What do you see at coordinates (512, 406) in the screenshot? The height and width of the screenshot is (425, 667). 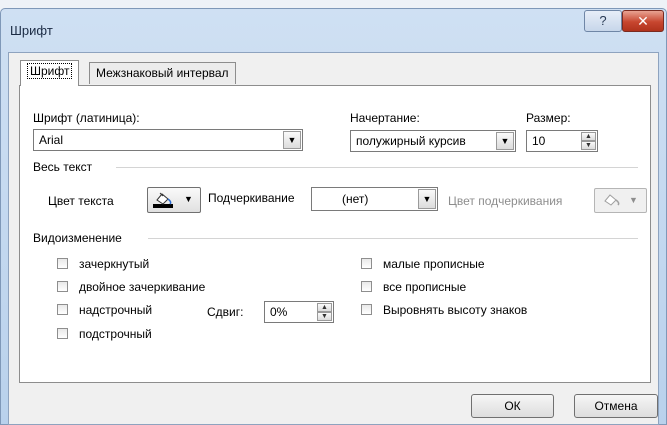 I see `ok-button: ОК` at bounding box center [512, 406].